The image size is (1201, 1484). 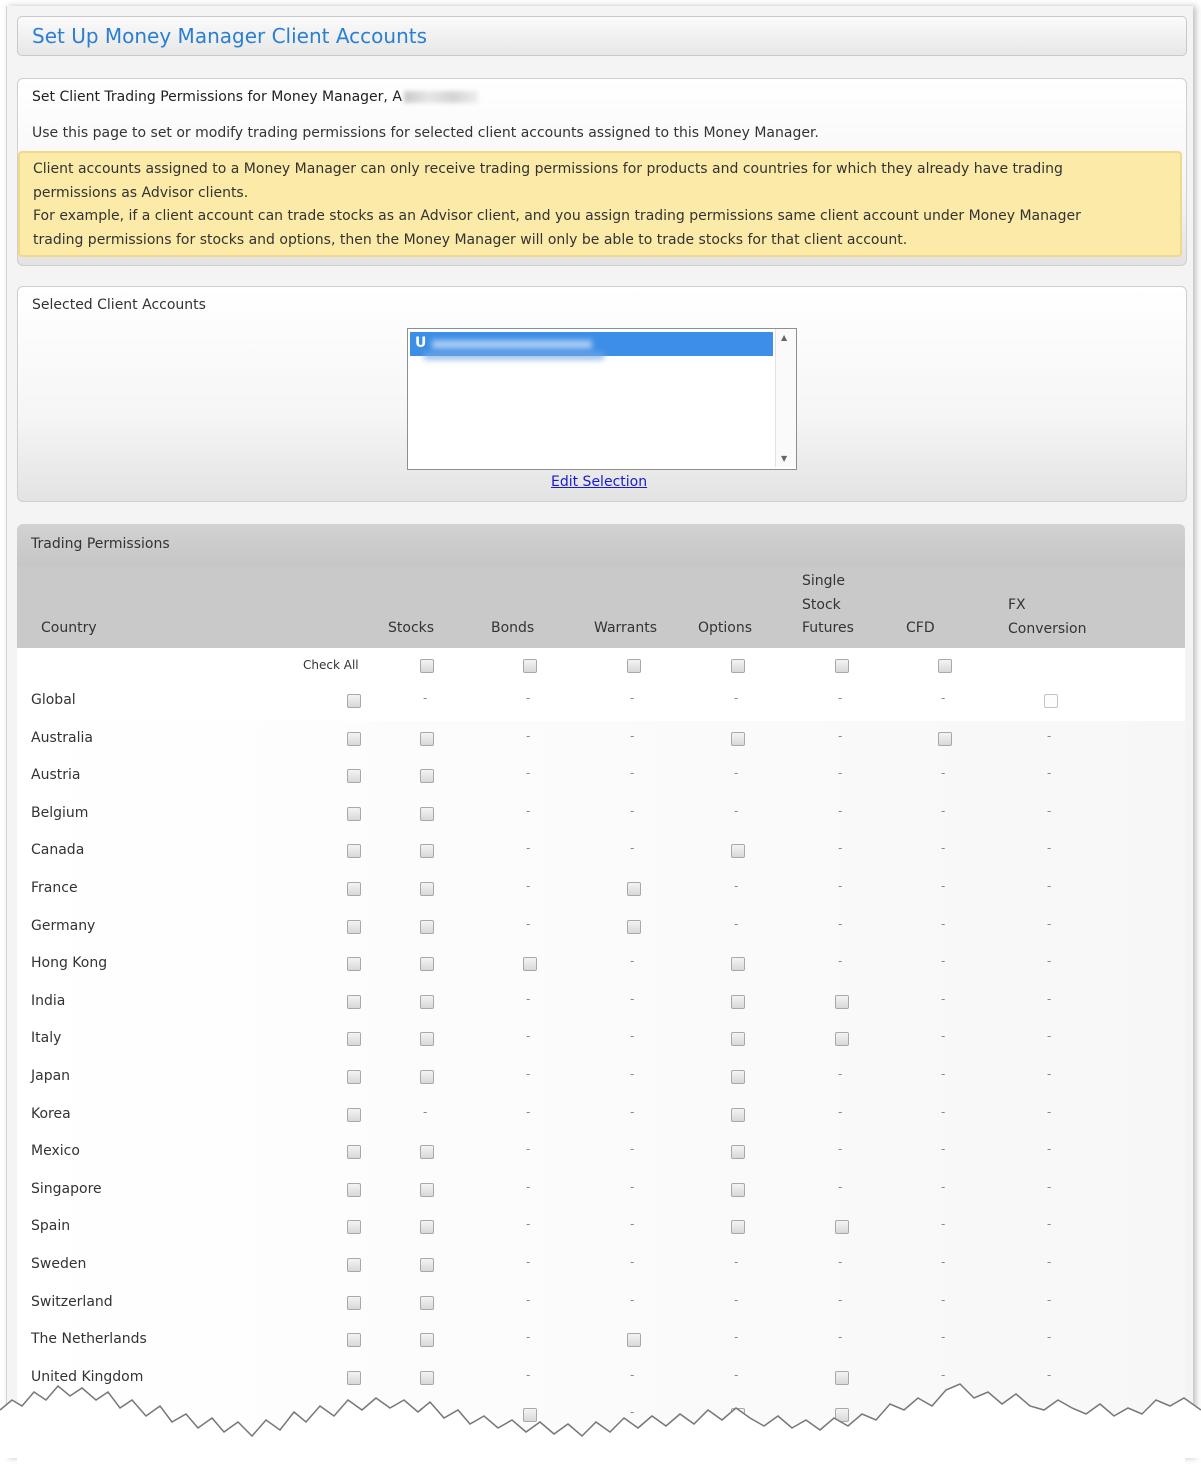 What do you see at coordinates (842, 666) in the screenshot?
I see `check-all-ssf-checkbox` at bounding box center [842, 666].